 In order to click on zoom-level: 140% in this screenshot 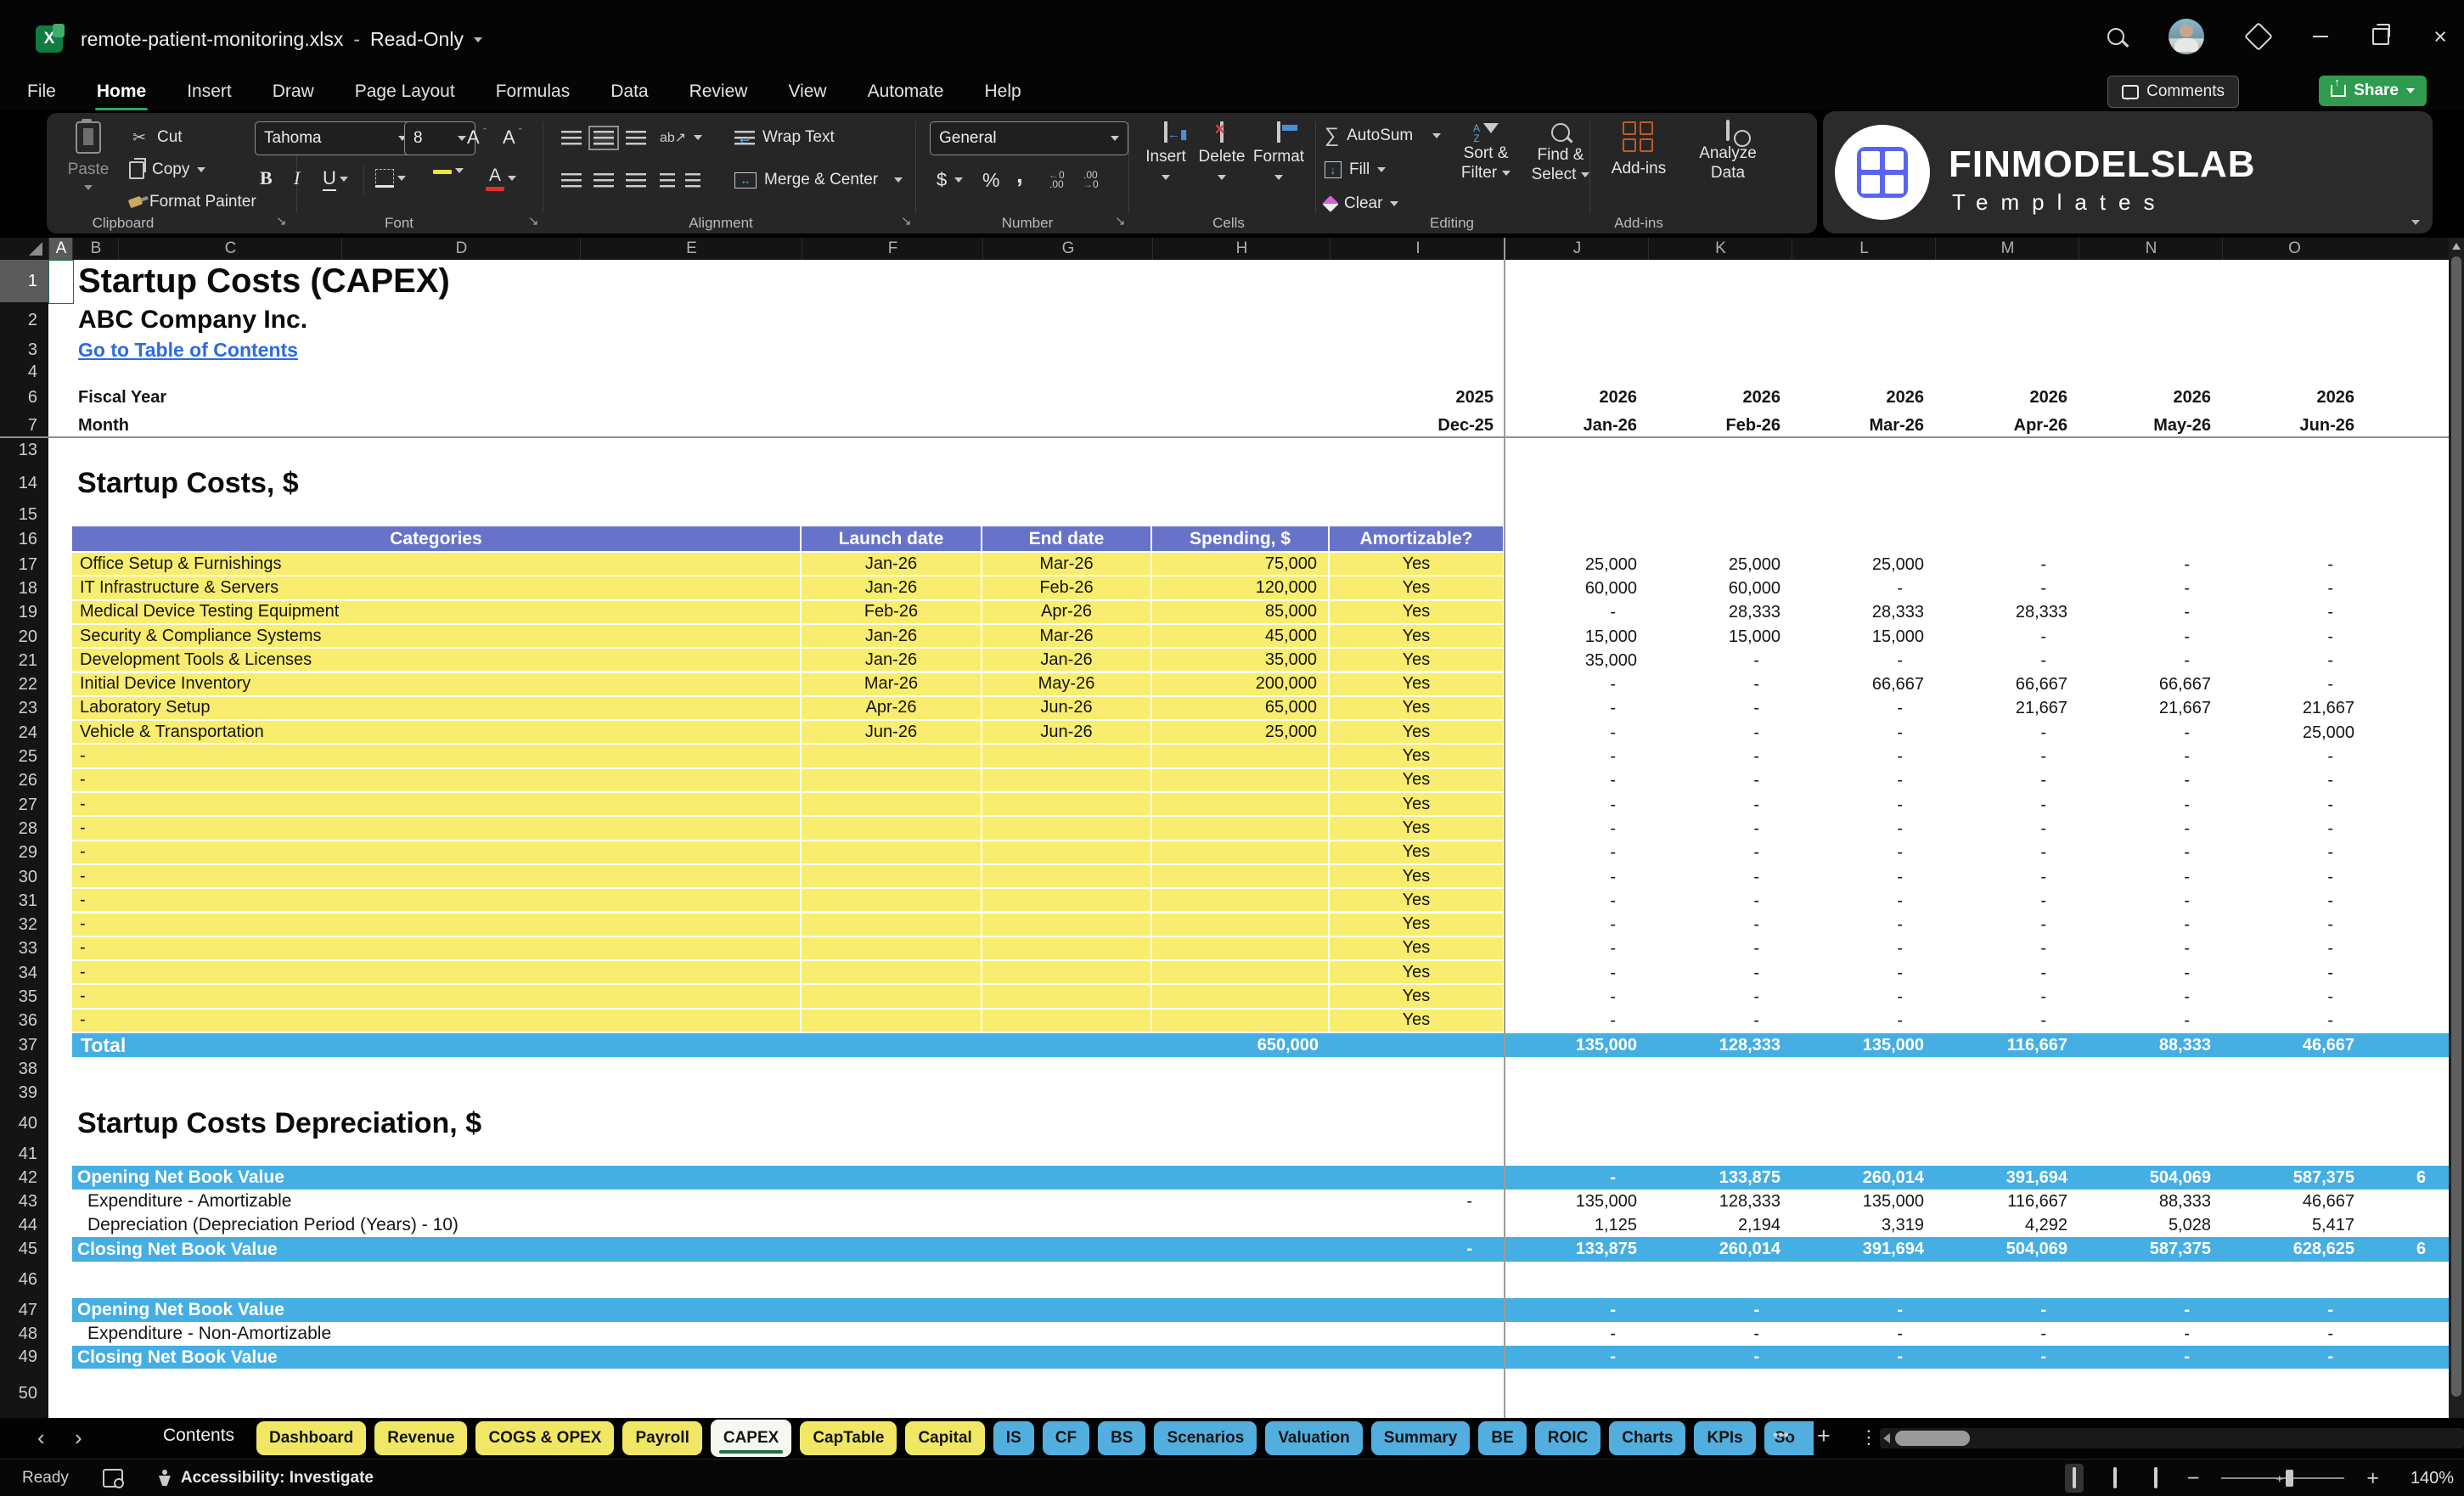, I will do `click(2427, 1478)`.